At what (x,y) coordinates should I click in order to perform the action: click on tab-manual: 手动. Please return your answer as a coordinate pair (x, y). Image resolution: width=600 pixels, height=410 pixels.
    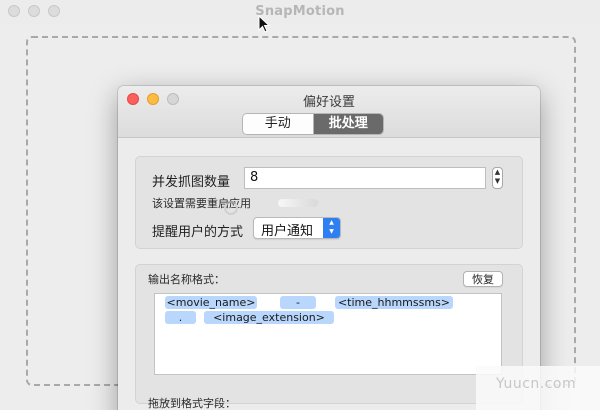
    Looking at the image, I should click on (278, 124).